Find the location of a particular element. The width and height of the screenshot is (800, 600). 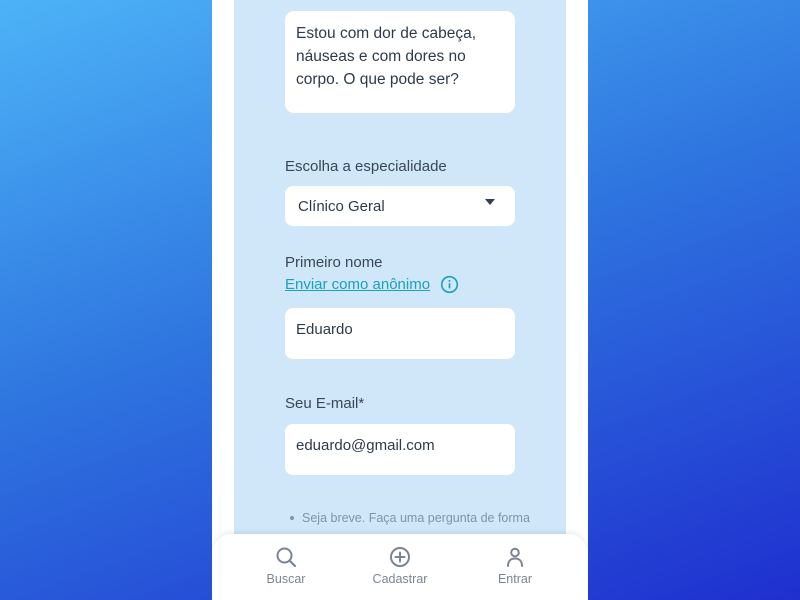

caret-down-icon is located at coordinates (490, 202).